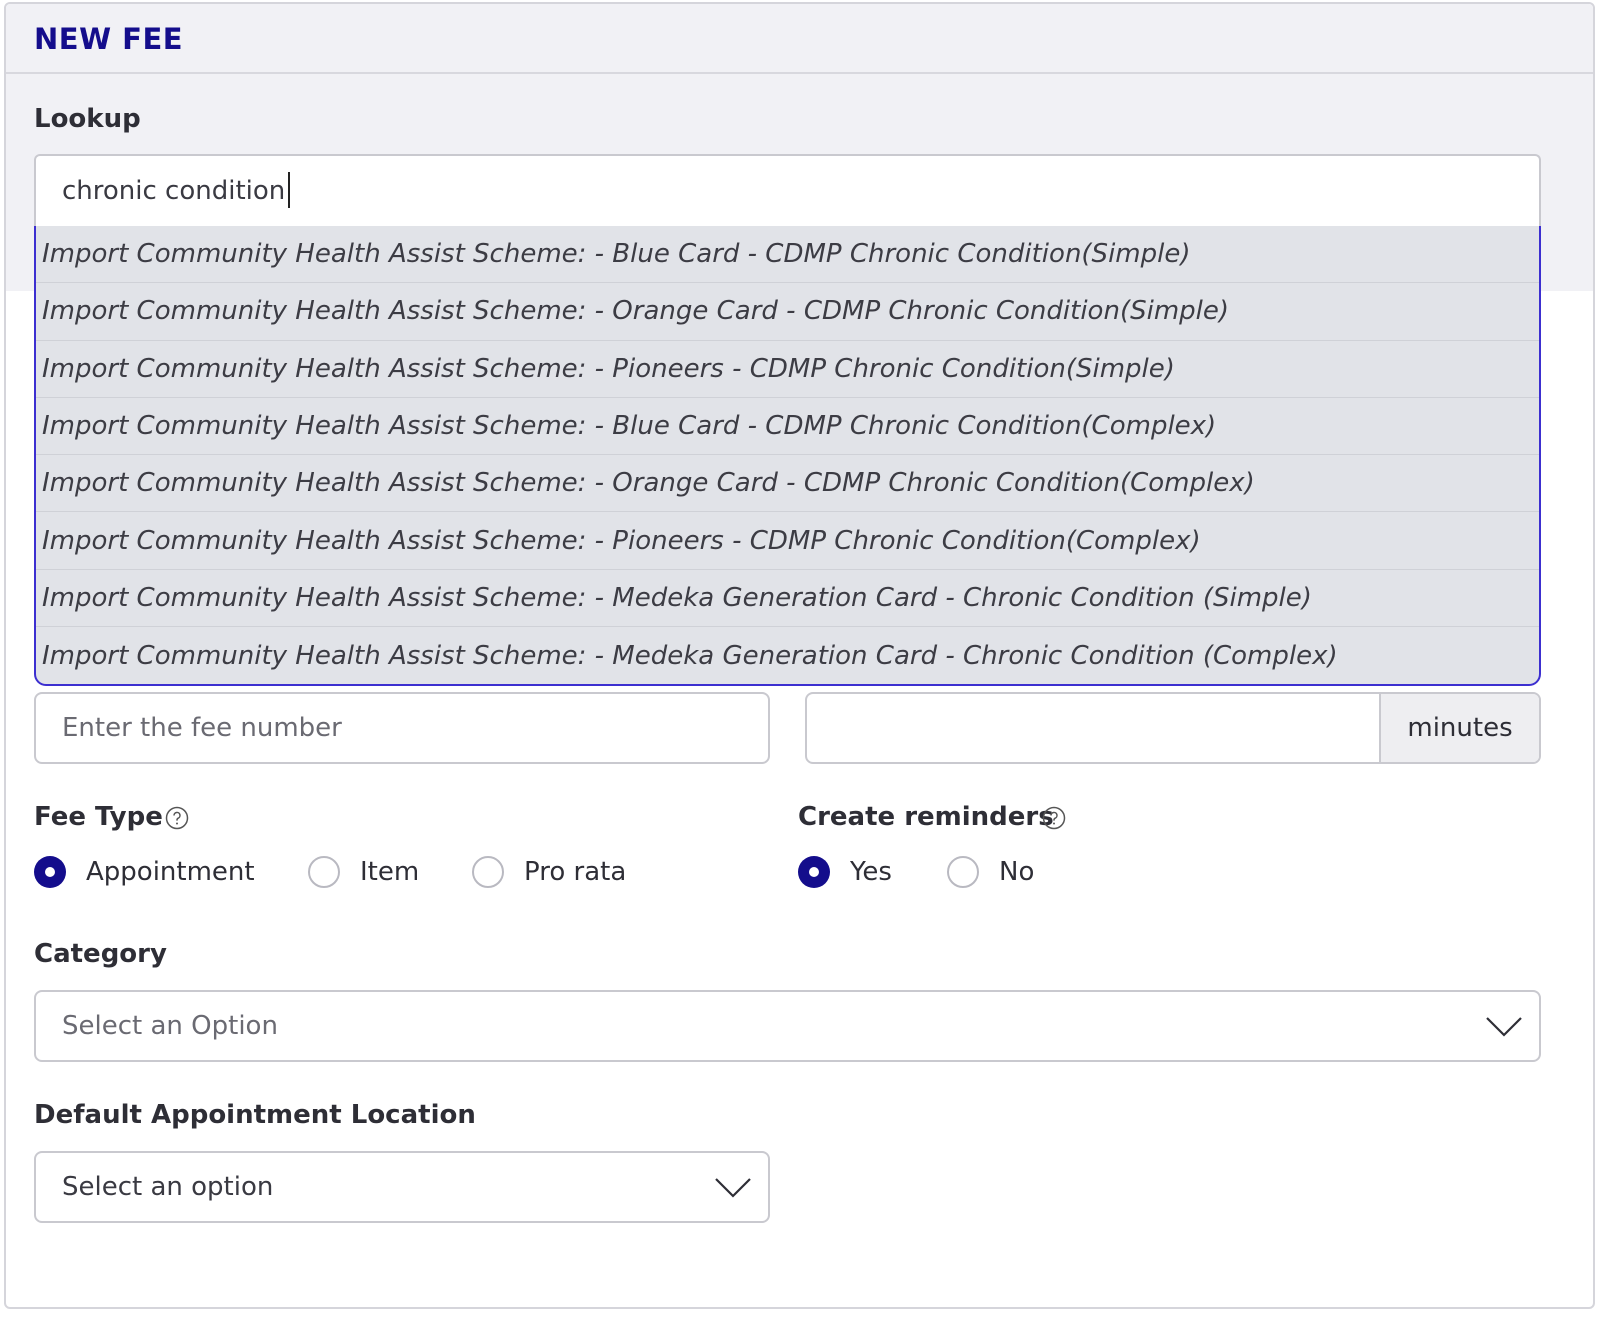 The image size is (1597, 1319). I want to click on category-label: Category, so click(100, 954).